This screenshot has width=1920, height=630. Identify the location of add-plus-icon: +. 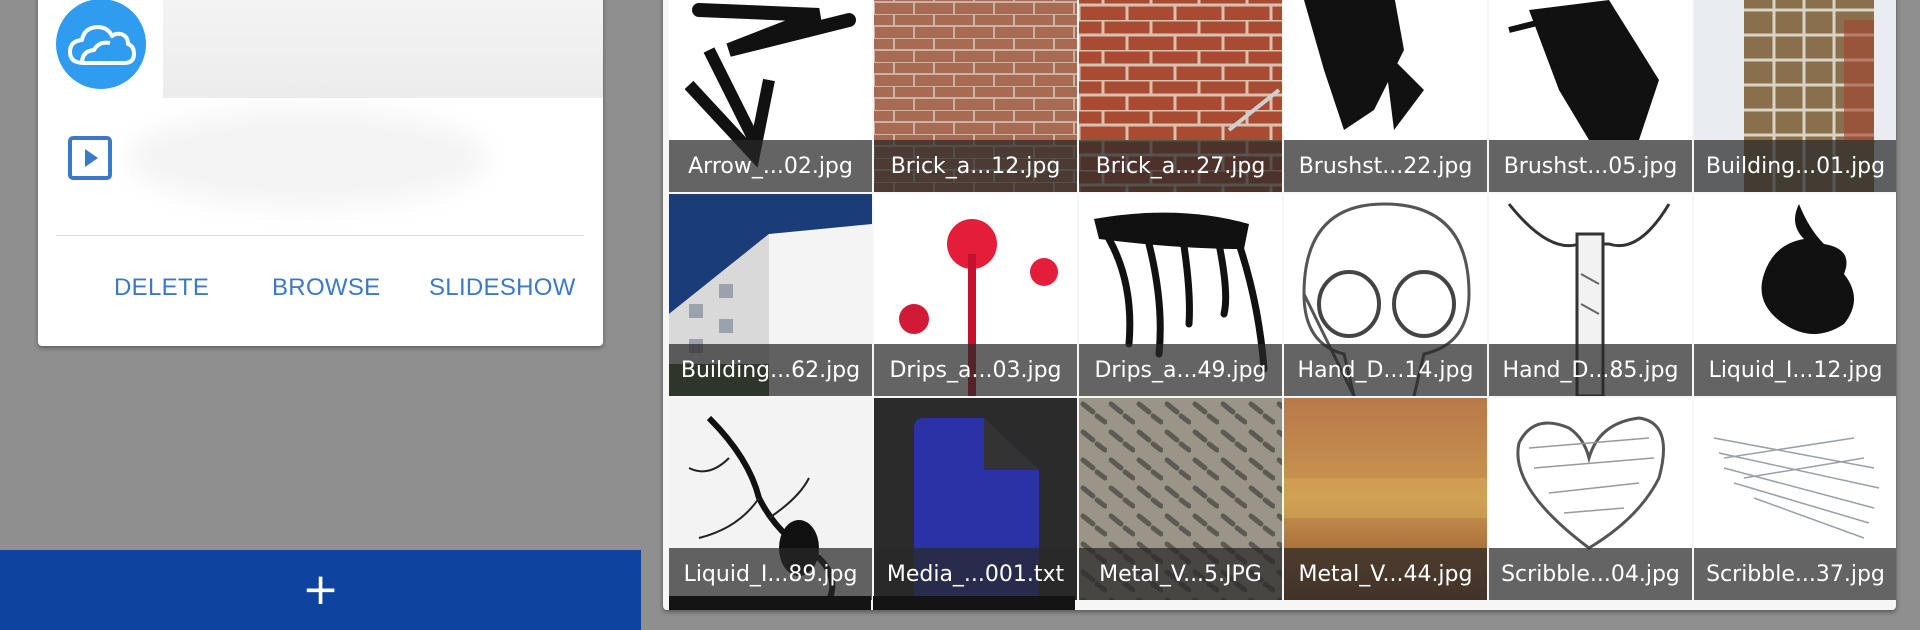
(320, 589).